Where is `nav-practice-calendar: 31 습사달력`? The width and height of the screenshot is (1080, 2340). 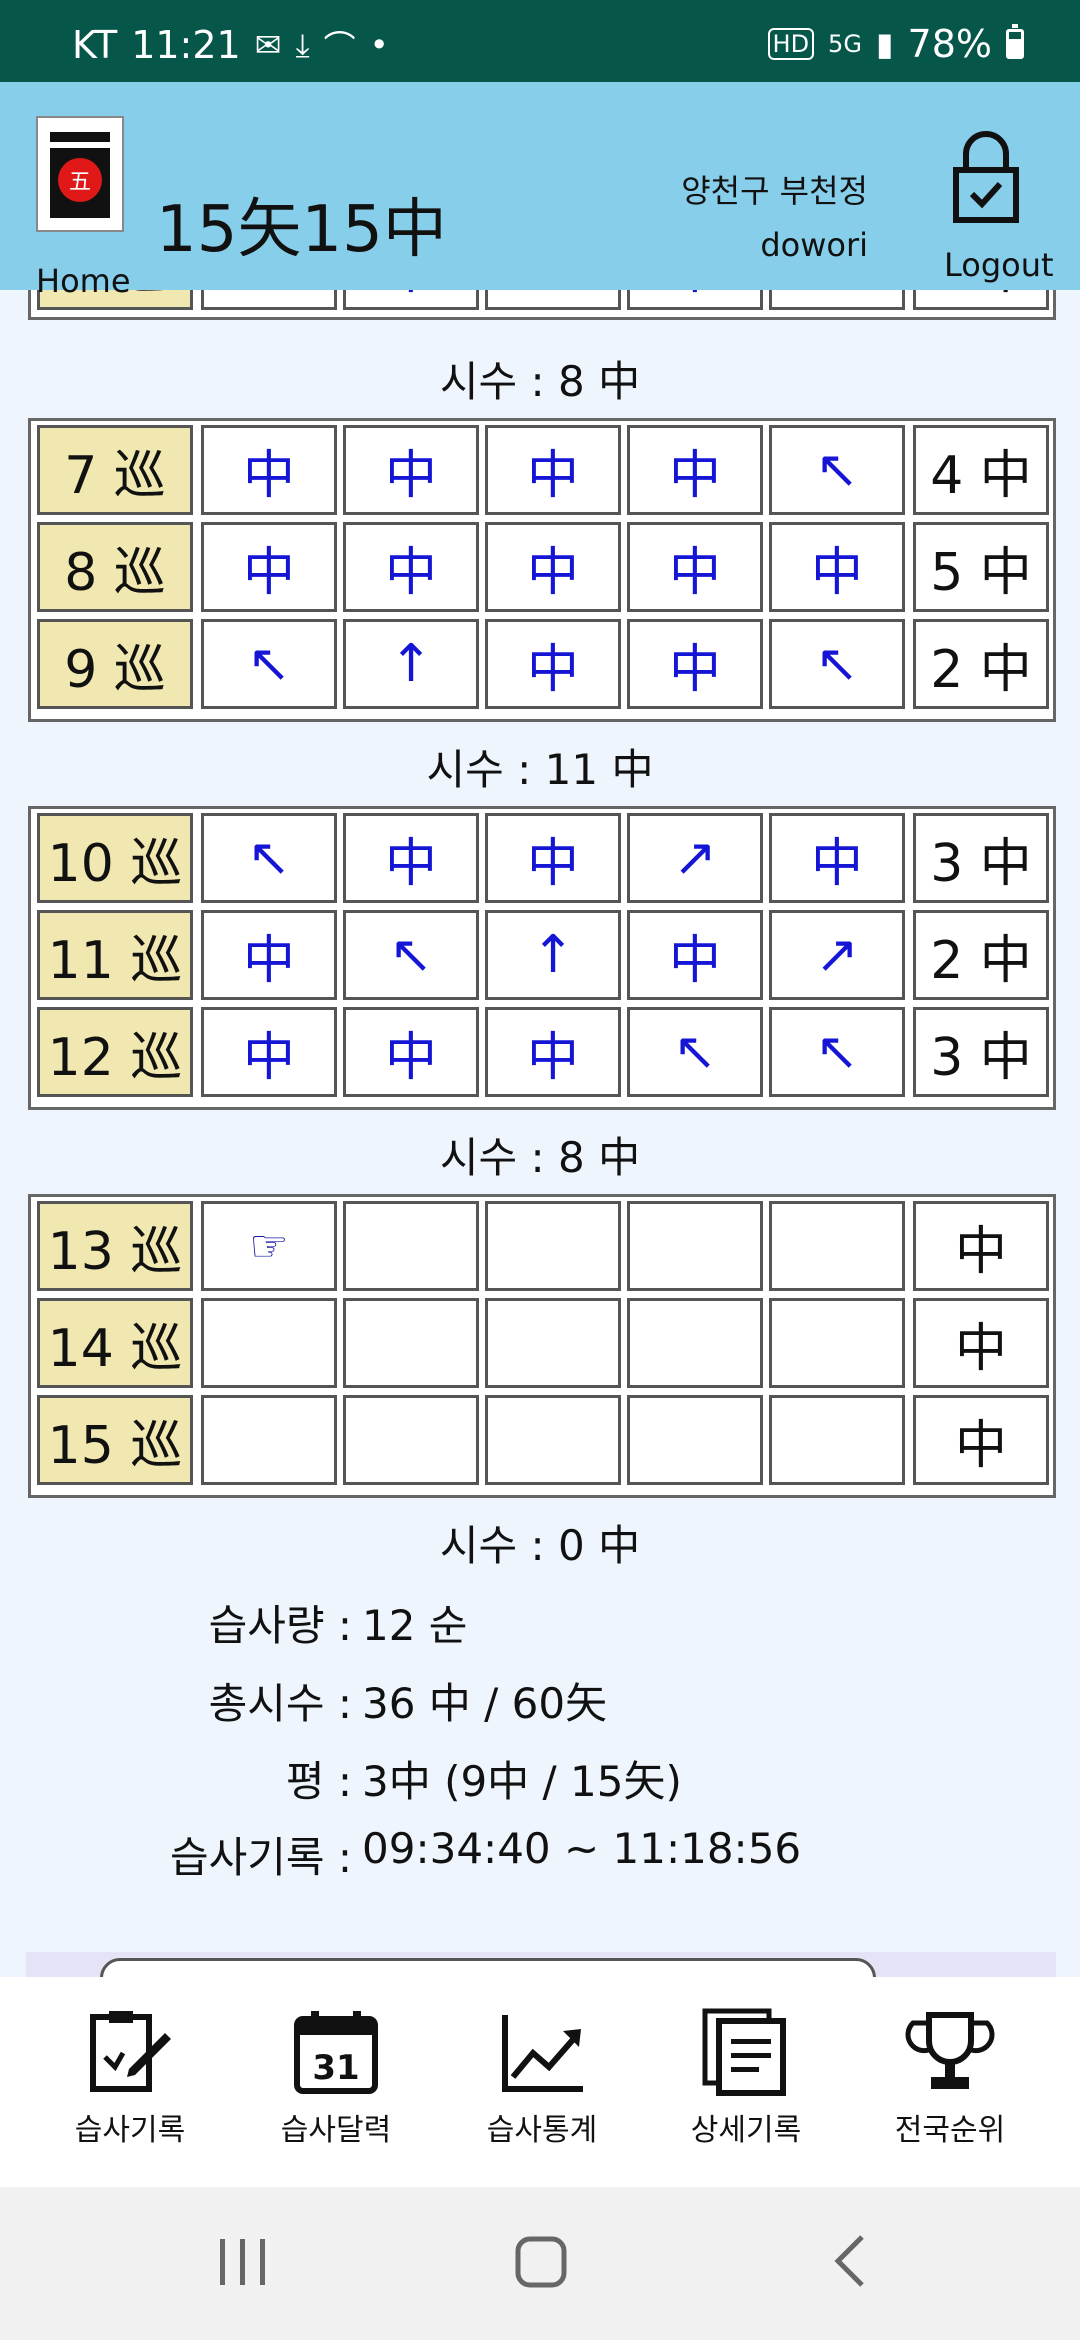
nav-practice-calendar: 31 습사달력 is located at coordinates (336, 2078).